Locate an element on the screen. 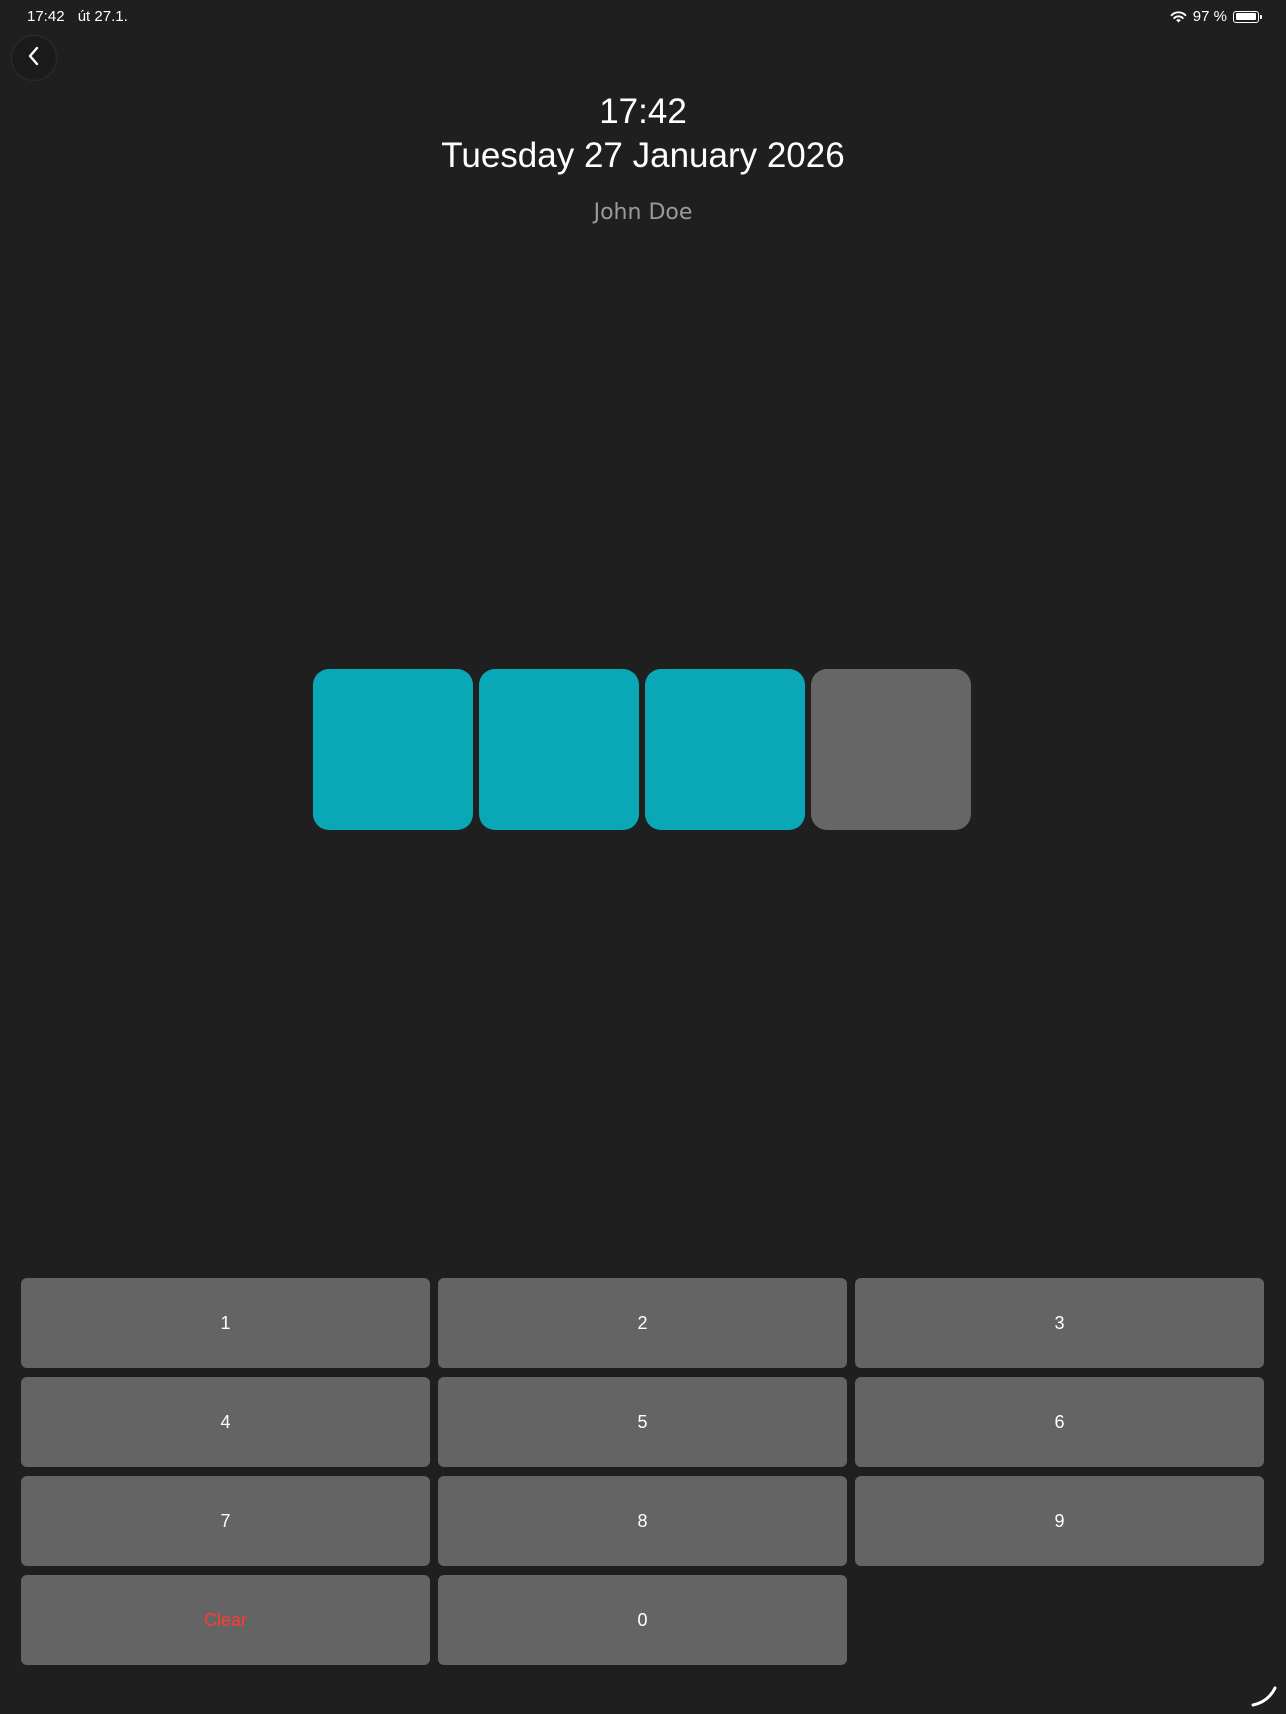 This screenshot has height=1714, width=1286. battery-fill is located at coordinates (1245, 16).